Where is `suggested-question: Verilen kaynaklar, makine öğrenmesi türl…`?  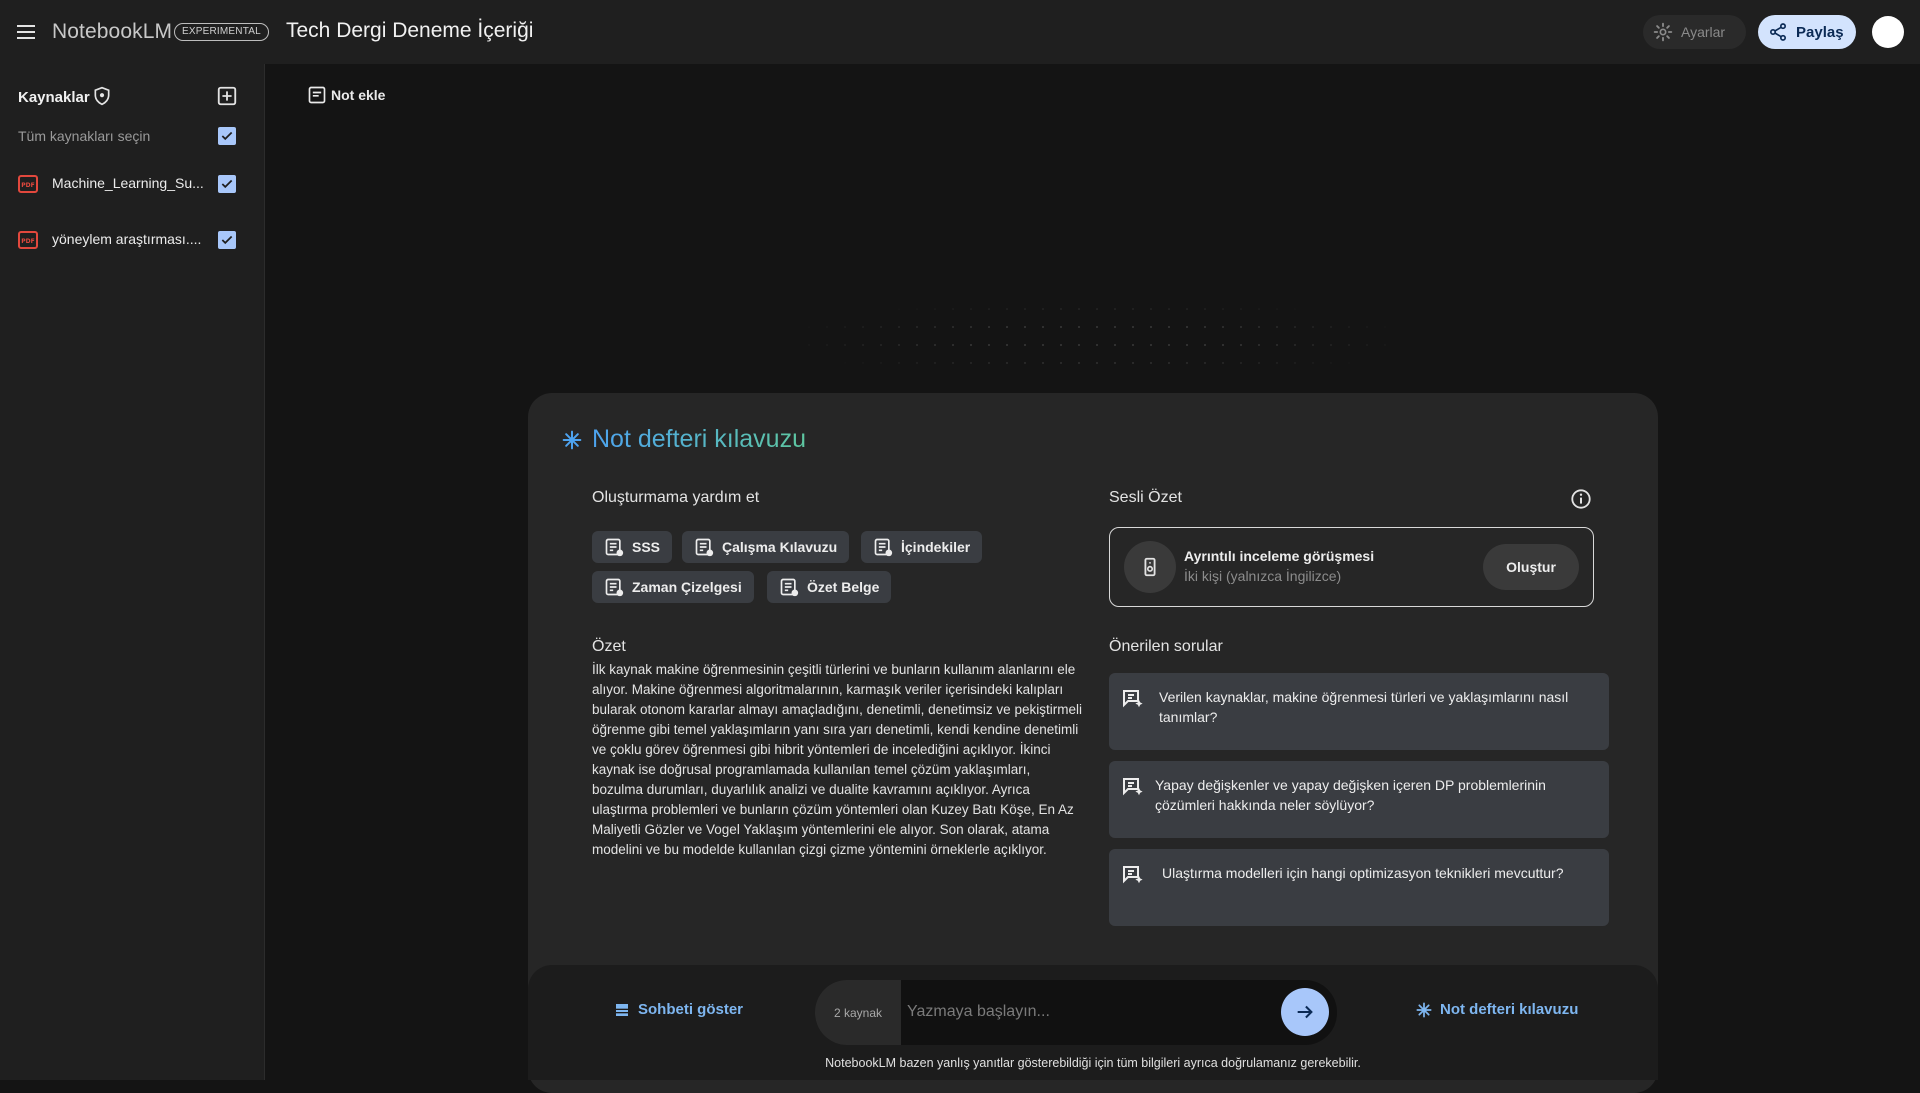
suggested-question: Verilen kaynaklar, makine öğrenmesi türl… is located at coordinates (1359, 711).